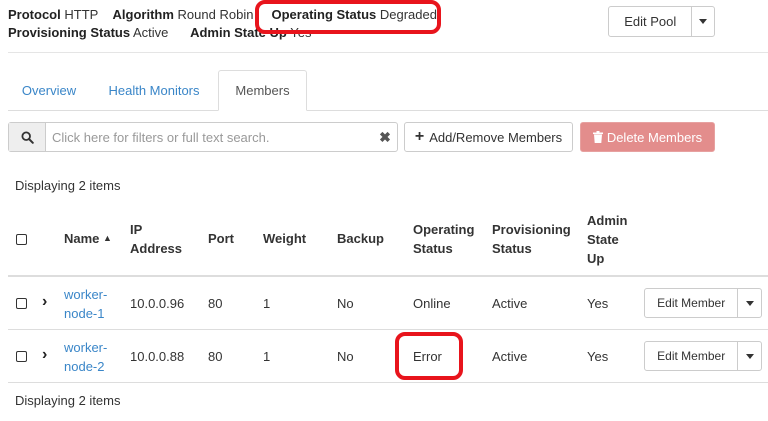 The width and height of the screenshot is (768, 421). Describe the element at coordinates (284, 238) in the screenshot. I see `column-weight-header: Weight` at that location.